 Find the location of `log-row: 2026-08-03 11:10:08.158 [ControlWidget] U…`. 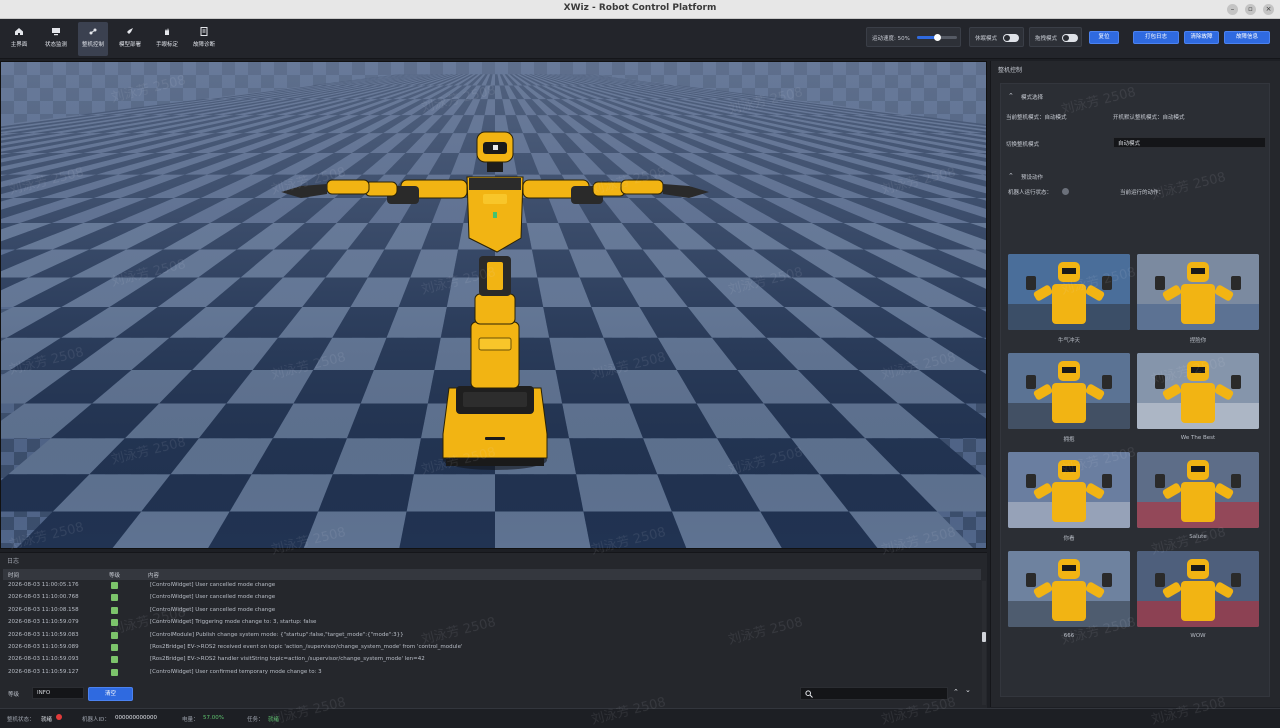

log-row: 2026-08-03 11:10:08.158 [ControlWidget] U… is located at coordinates (492, 611).